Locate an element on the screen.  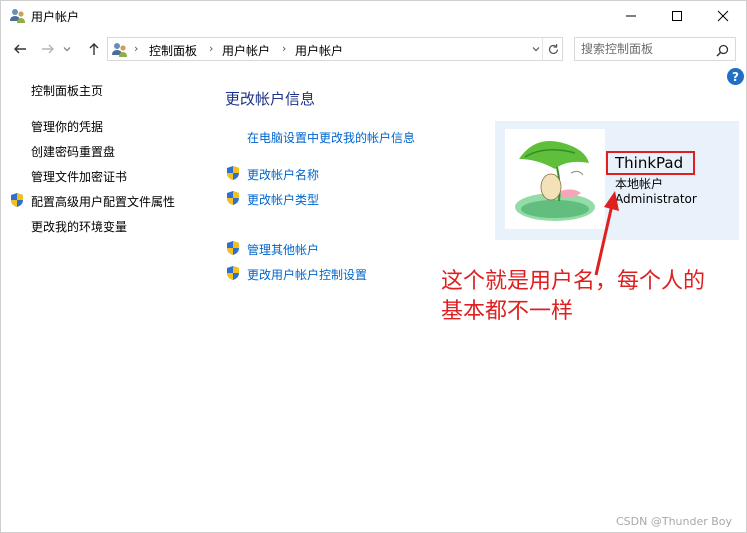
close-button is located at coordinates (723, 16).